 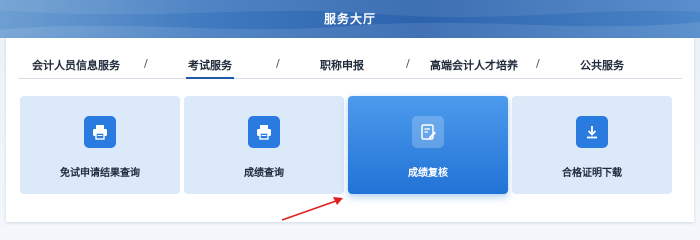 What do you see at coordinates (210, 68) in the screenshot?
I see `tab-exam-services: 考试服务` at bounding box center [210, 68].